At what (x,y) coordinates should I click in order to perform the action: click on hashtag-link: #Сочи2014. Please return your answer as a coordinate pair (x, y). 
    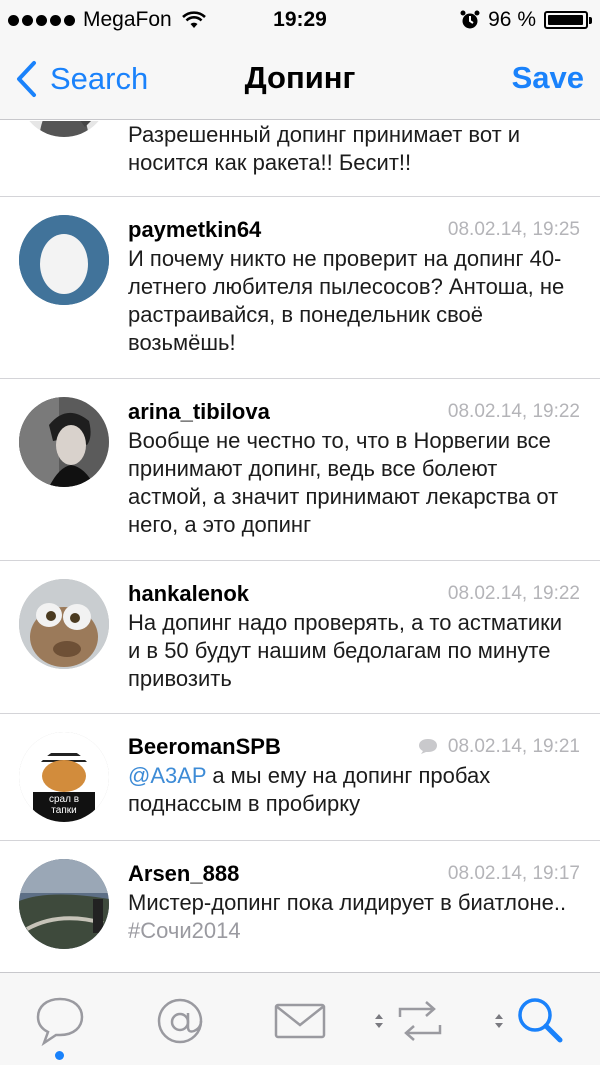
    Looking at the image, I should click on (184, 930).